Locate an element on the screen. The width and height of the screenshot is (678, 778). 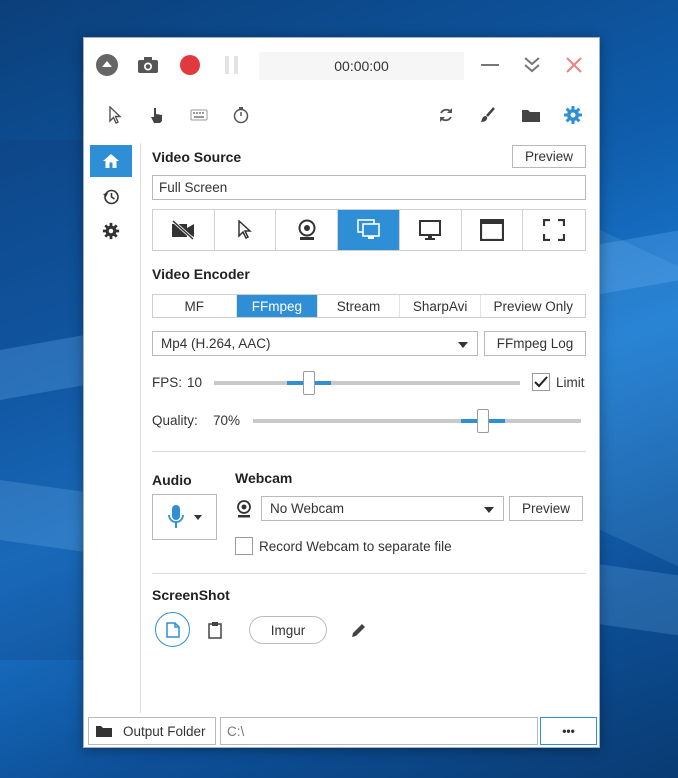
microphone-icon is located at coordinates (176, 516).